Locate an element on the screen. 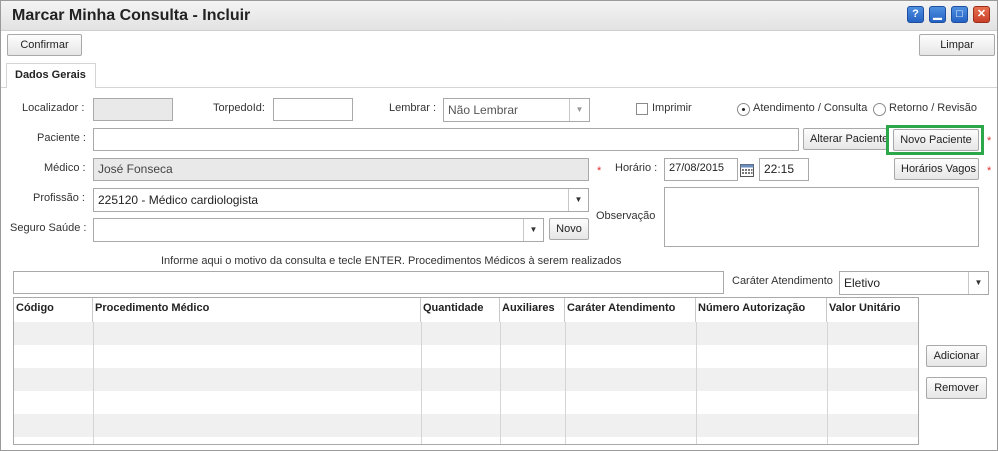 This screenshot has height=451, width=998. seguro-select: ▼ is located at coordinates (318, 230).